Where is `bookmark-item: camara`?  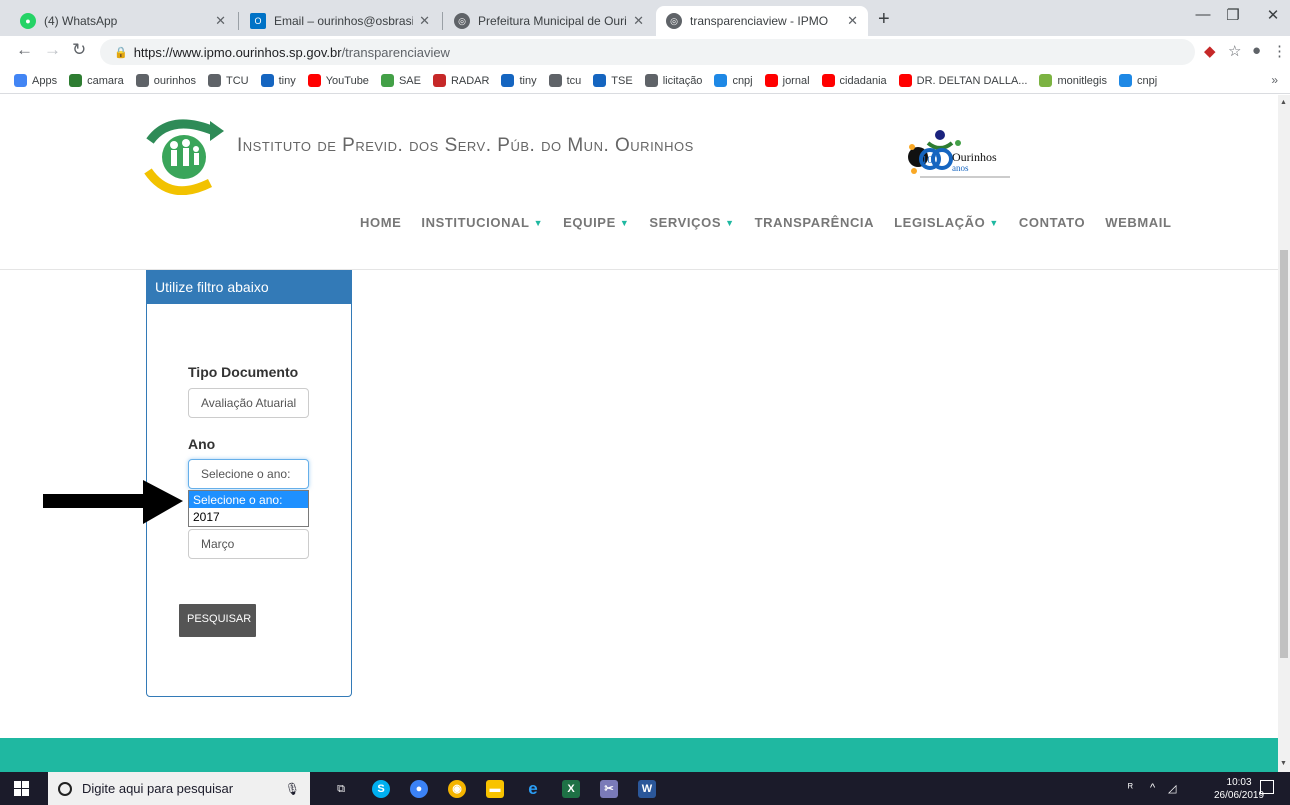 bookmark-item: camara is located at coordinates (96, 80).